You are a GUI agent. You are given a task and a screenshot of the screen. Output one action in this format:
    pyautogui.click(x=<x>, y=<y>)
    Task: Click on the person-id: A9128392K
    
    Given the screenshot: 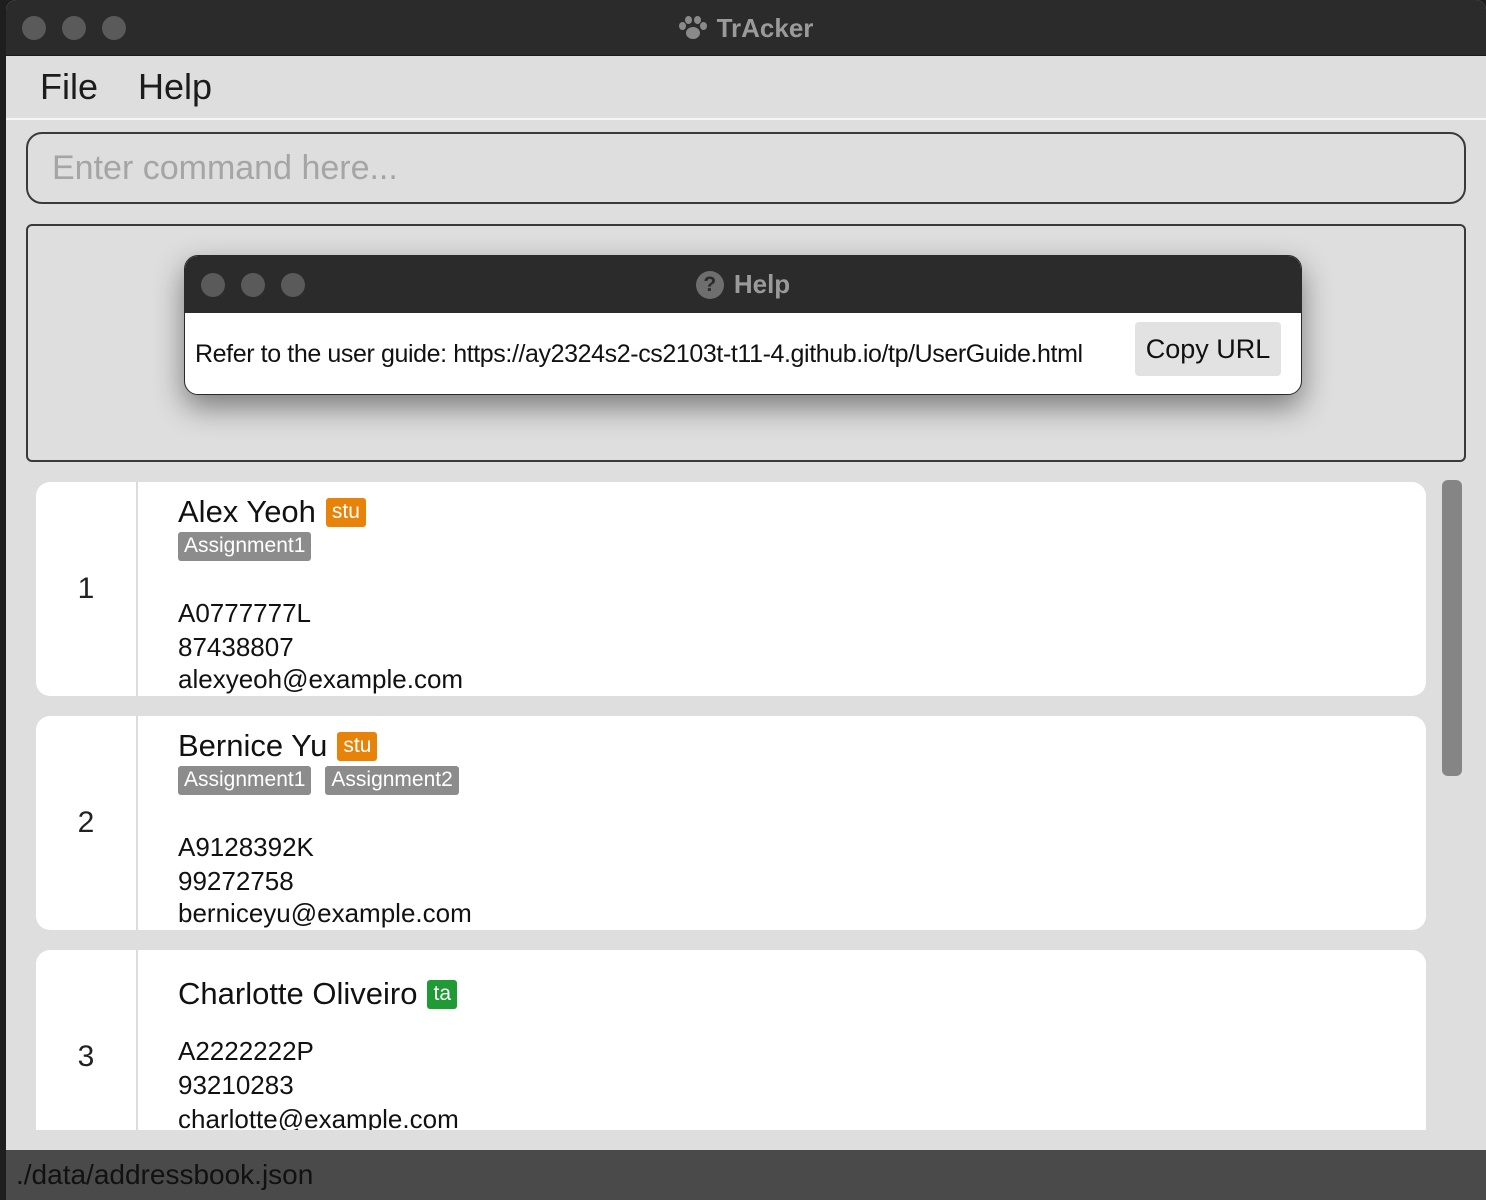 What is the action you would take?
    pyautogui.click(x=246, y=847)
    